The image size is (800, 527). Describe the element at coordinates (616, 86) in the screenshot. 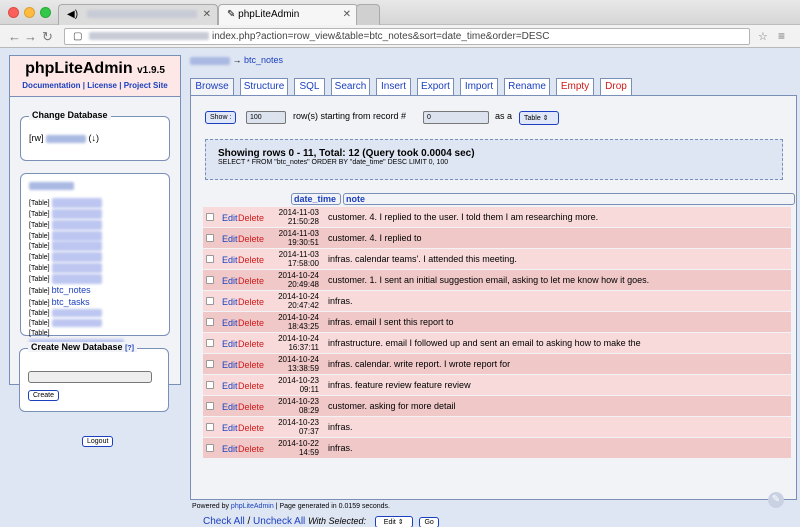

I see `tab-drop: Drop` at that location.